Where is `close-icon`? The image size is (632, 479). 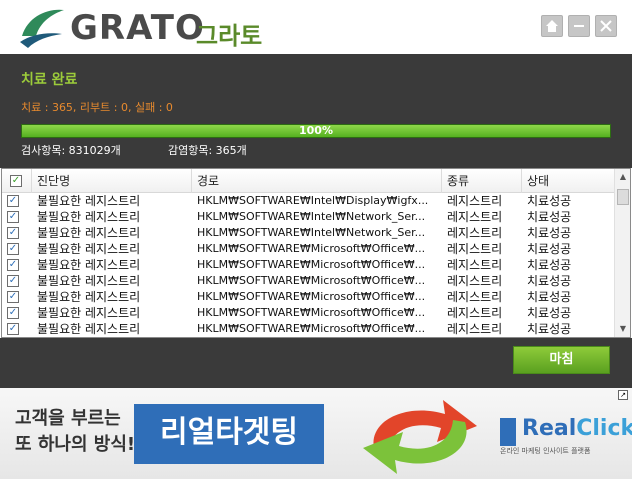 close-icon is located at coordinates (606, 26).